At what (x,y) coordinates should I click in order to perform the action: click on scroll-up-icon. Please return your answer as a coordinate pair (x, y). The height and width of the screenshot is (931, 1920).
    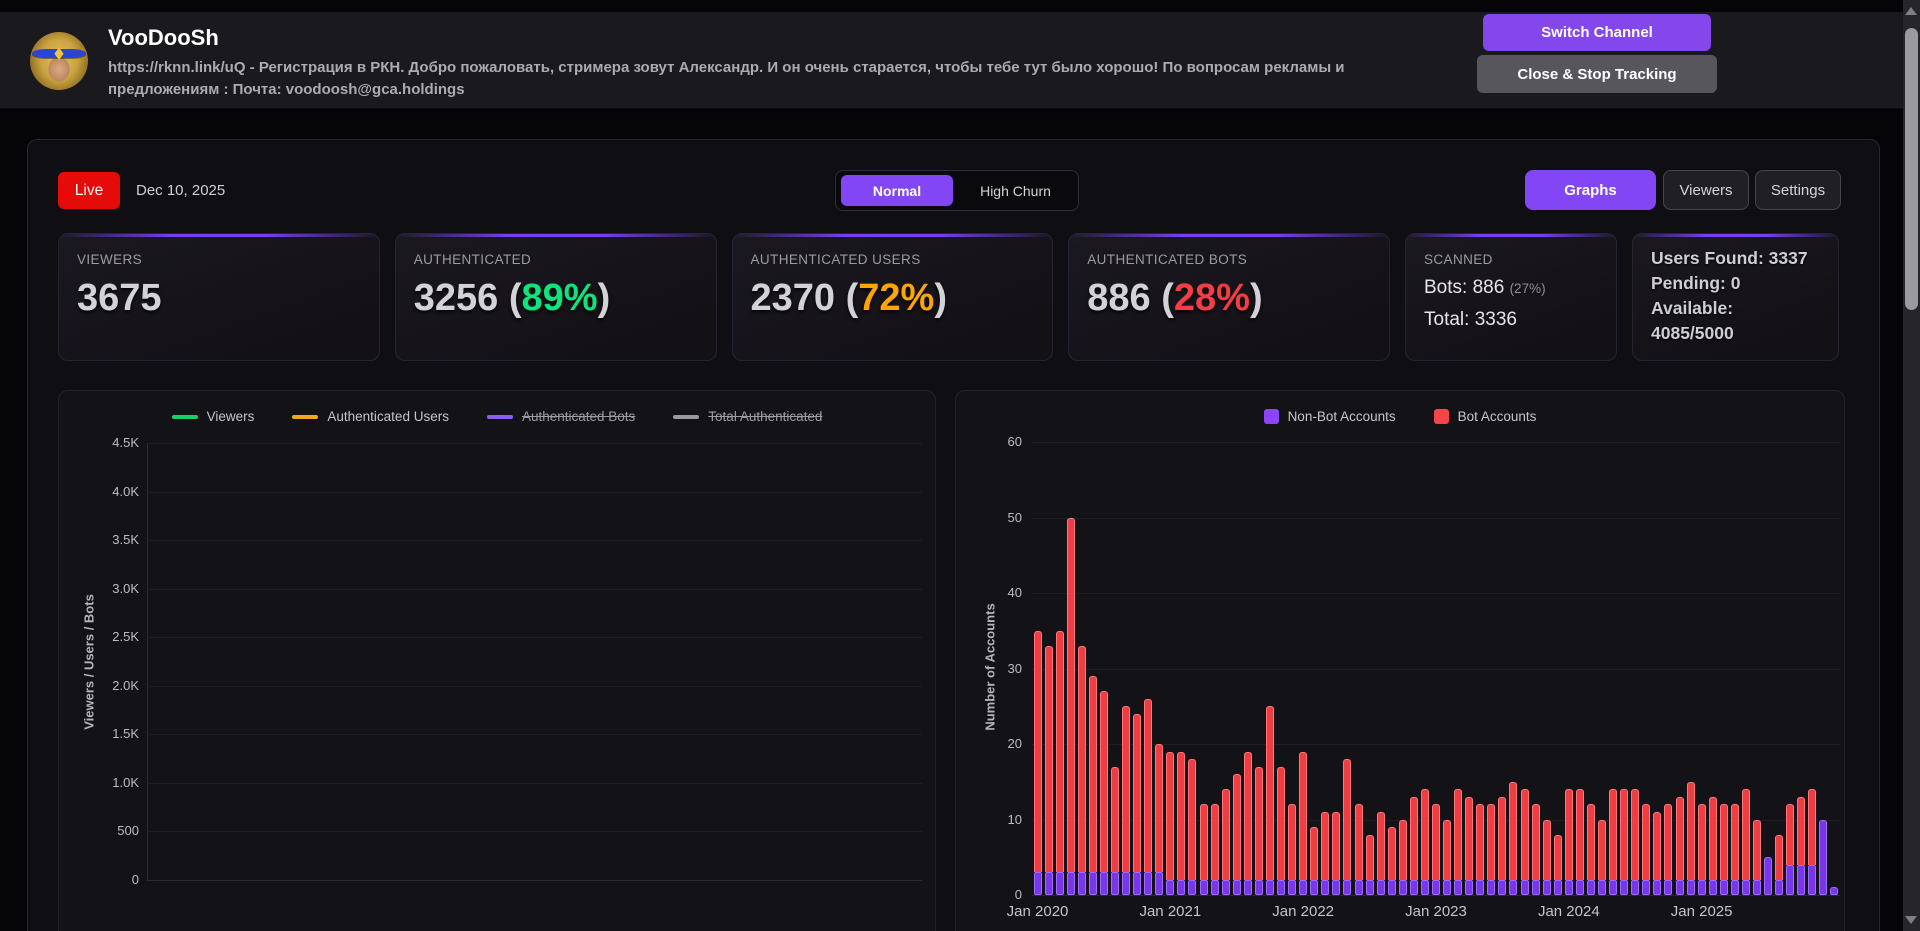
    Looking at the image, I should click on (1911, 11).